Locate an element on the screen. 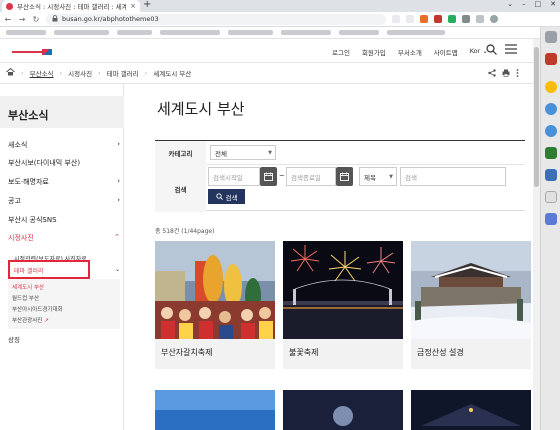 The height and width of the screenshot is (430, 560). new-tab-button: + is located at coordinates (147, 5).